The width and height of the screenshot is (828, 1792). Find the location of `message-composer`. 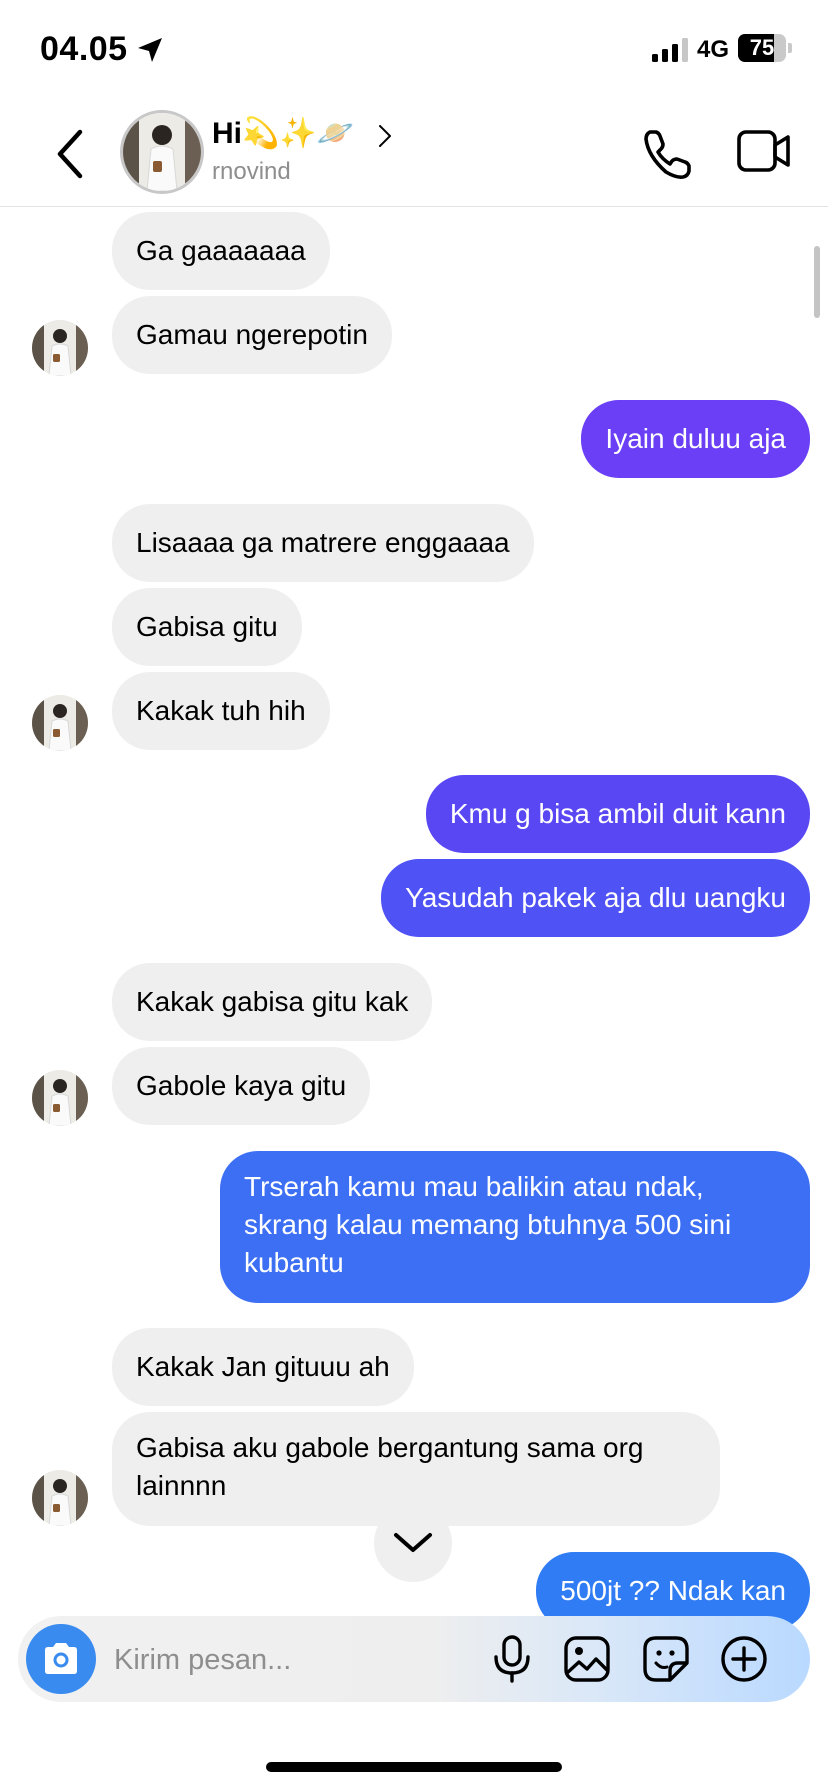

message-composer is located at coordinates (414, 1659).